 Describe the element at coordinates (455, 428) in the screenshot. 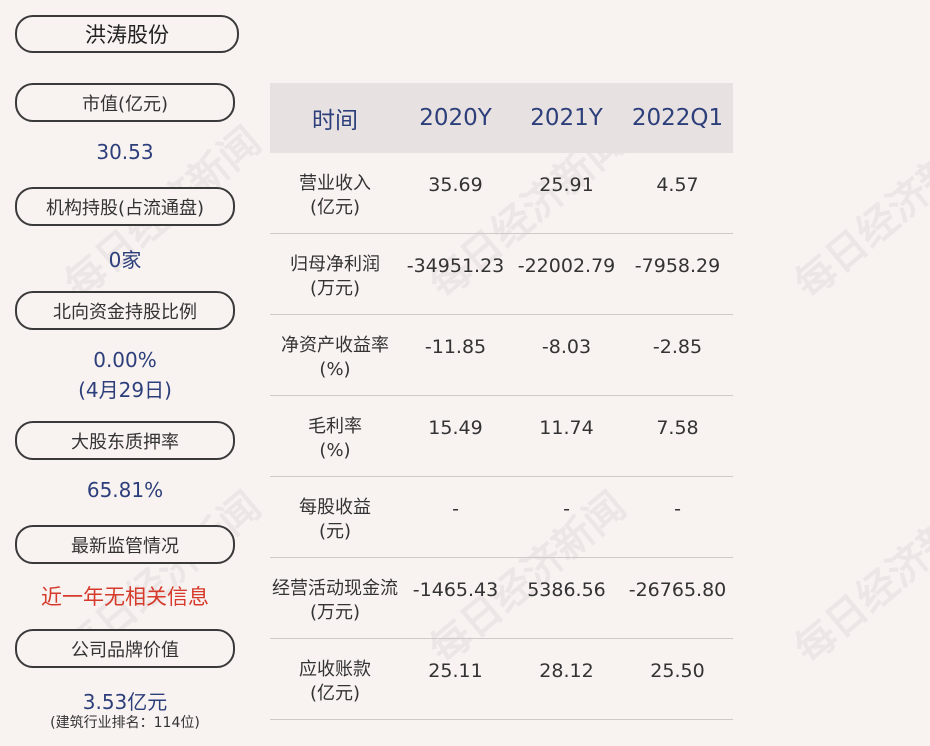

I see `cell: 15.49` at that location.